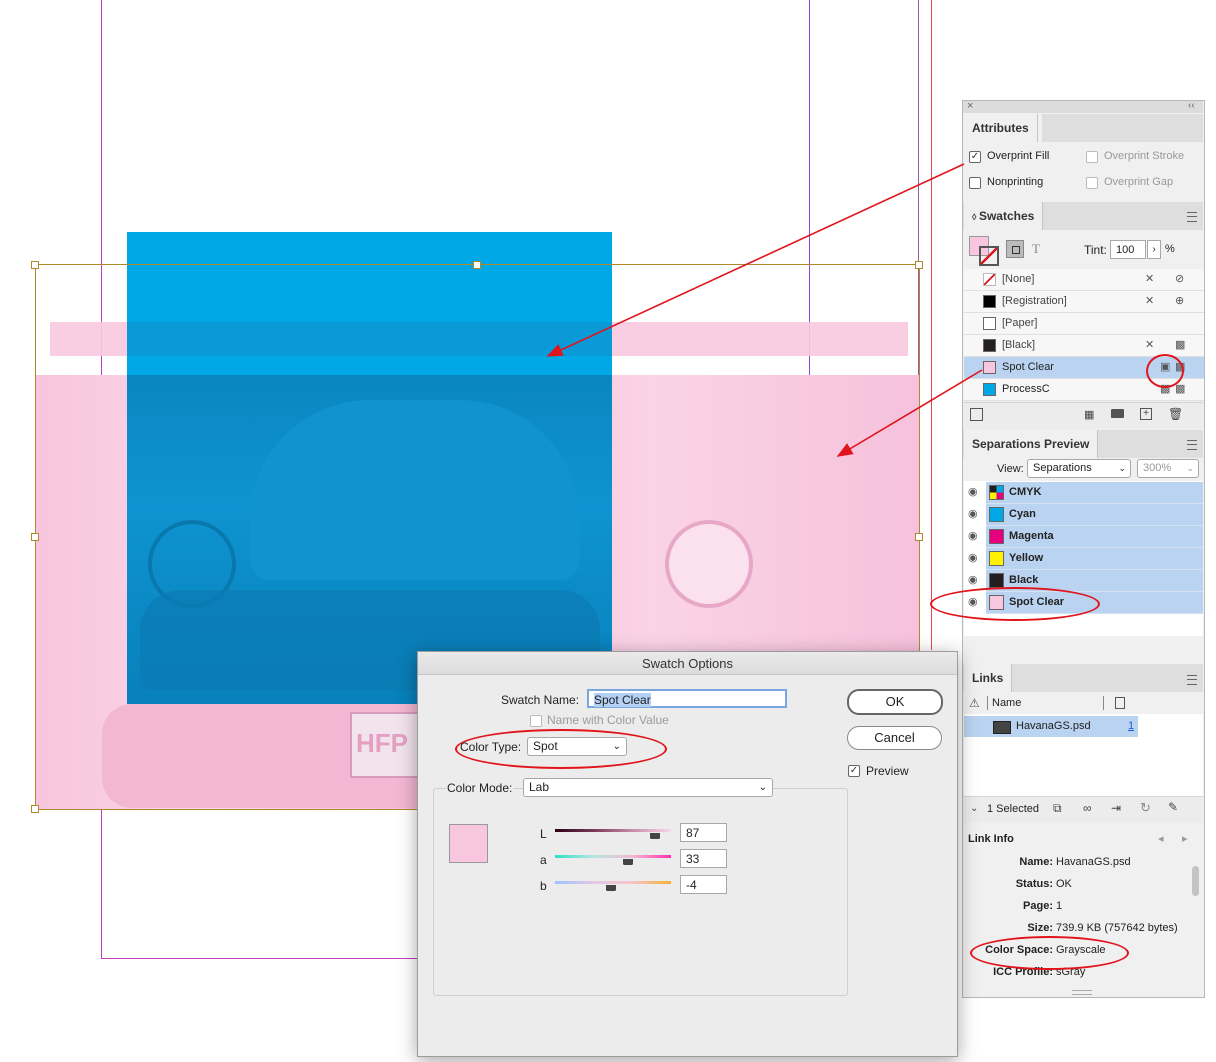 This screenshot has width=1216, height=1062. I want to click on arrow-to-pink-image, so click(909, 413).